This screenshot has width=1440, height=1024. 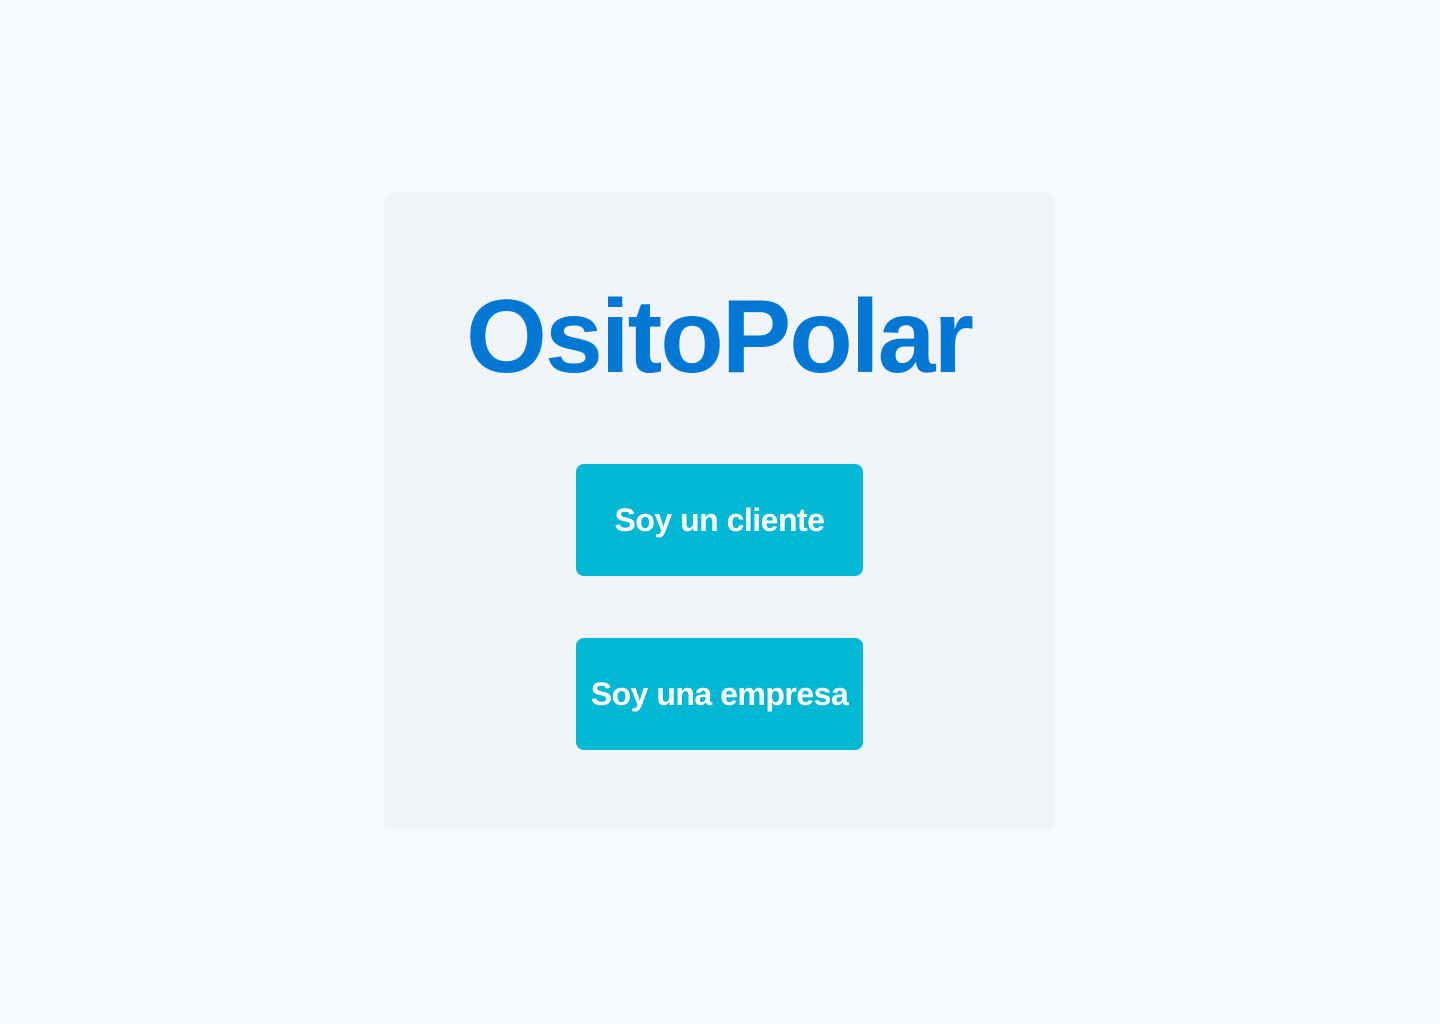 I want to click on brand-title: OsitoPolar, so click(x=720, y=337).